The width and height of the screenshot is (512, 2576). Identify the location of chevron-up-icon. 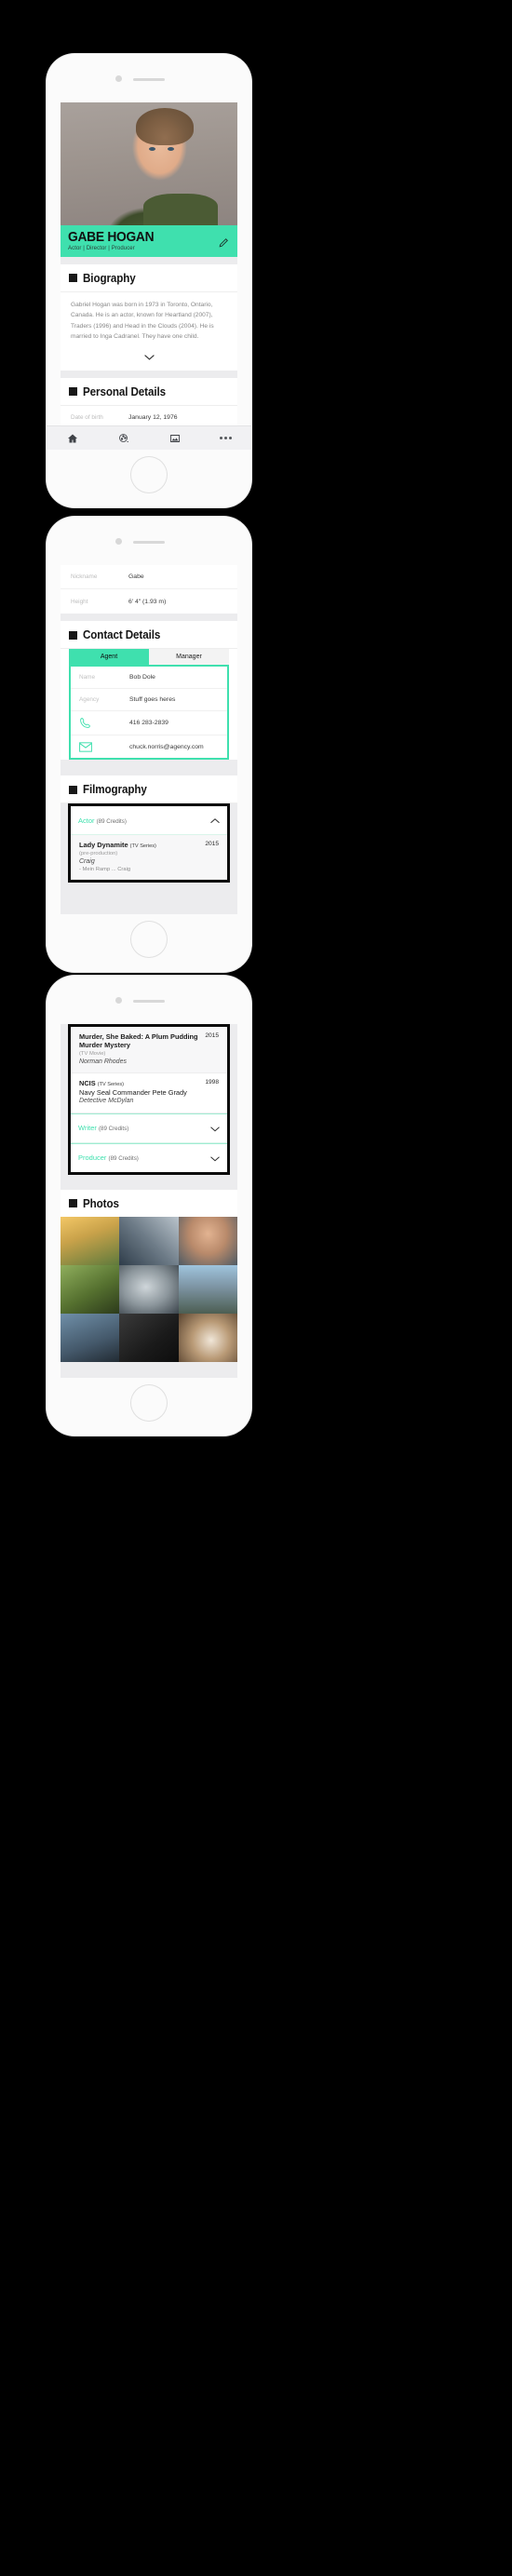
(215, 820).